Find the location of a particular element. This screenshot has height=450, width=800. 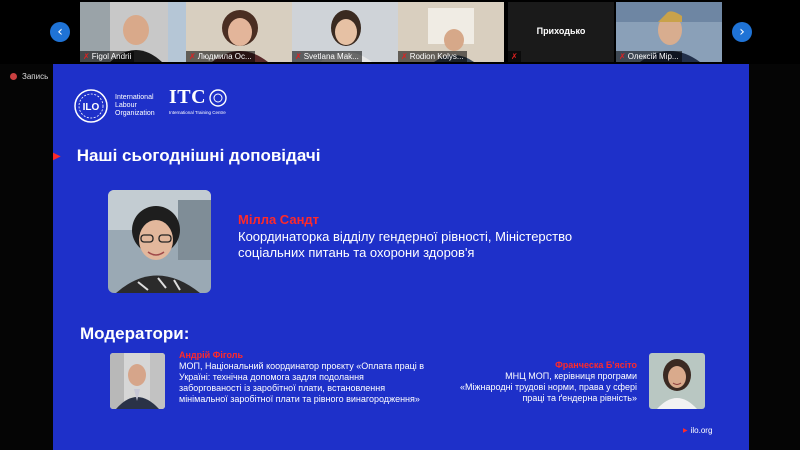

svg-text: ILO is located at coordinates (91, 107).